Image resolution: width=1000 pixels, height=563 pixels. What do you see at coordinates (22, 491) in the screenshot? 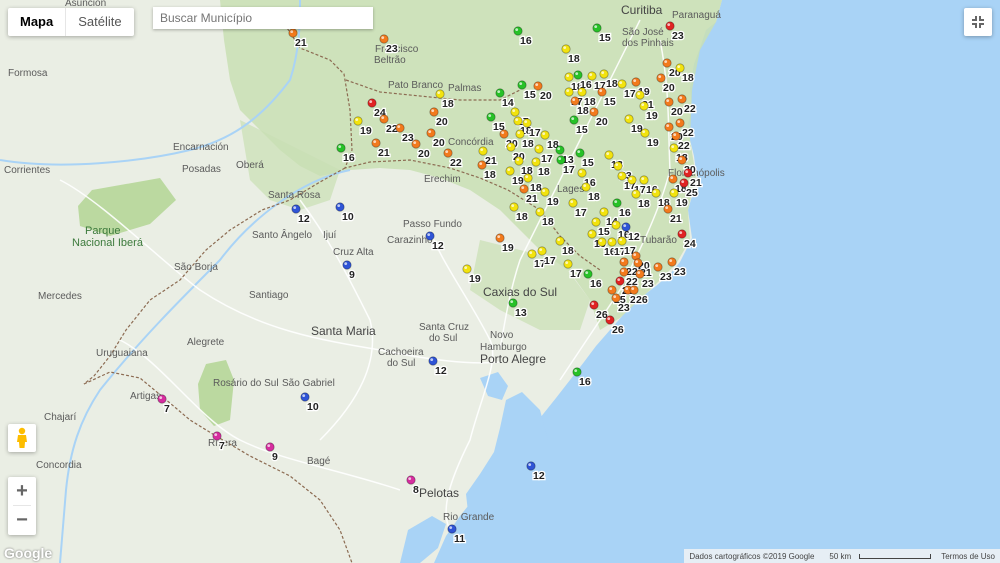
I see `zoom-in-button: +` at bounding box center [22, 491].